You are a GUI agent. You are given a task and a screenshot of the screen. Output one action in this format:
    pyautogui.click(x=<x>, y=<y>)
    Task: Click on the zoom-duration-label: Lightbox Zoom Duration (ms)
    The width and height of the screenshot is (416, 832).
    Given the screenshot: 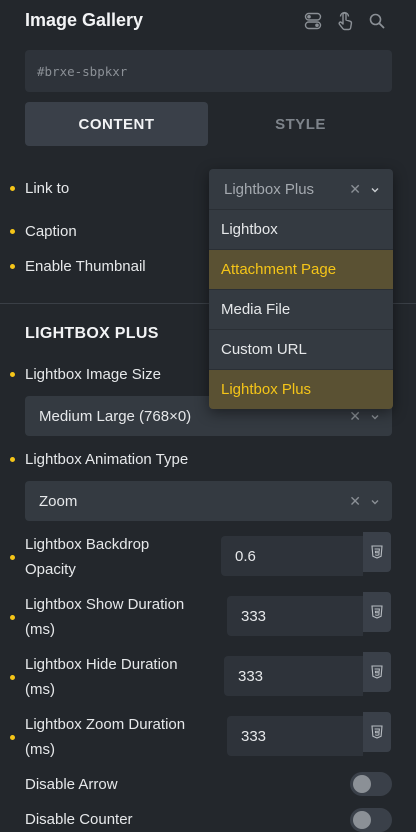 What is the action you would take?
    pyautogui.click(x=105, y=737)
    